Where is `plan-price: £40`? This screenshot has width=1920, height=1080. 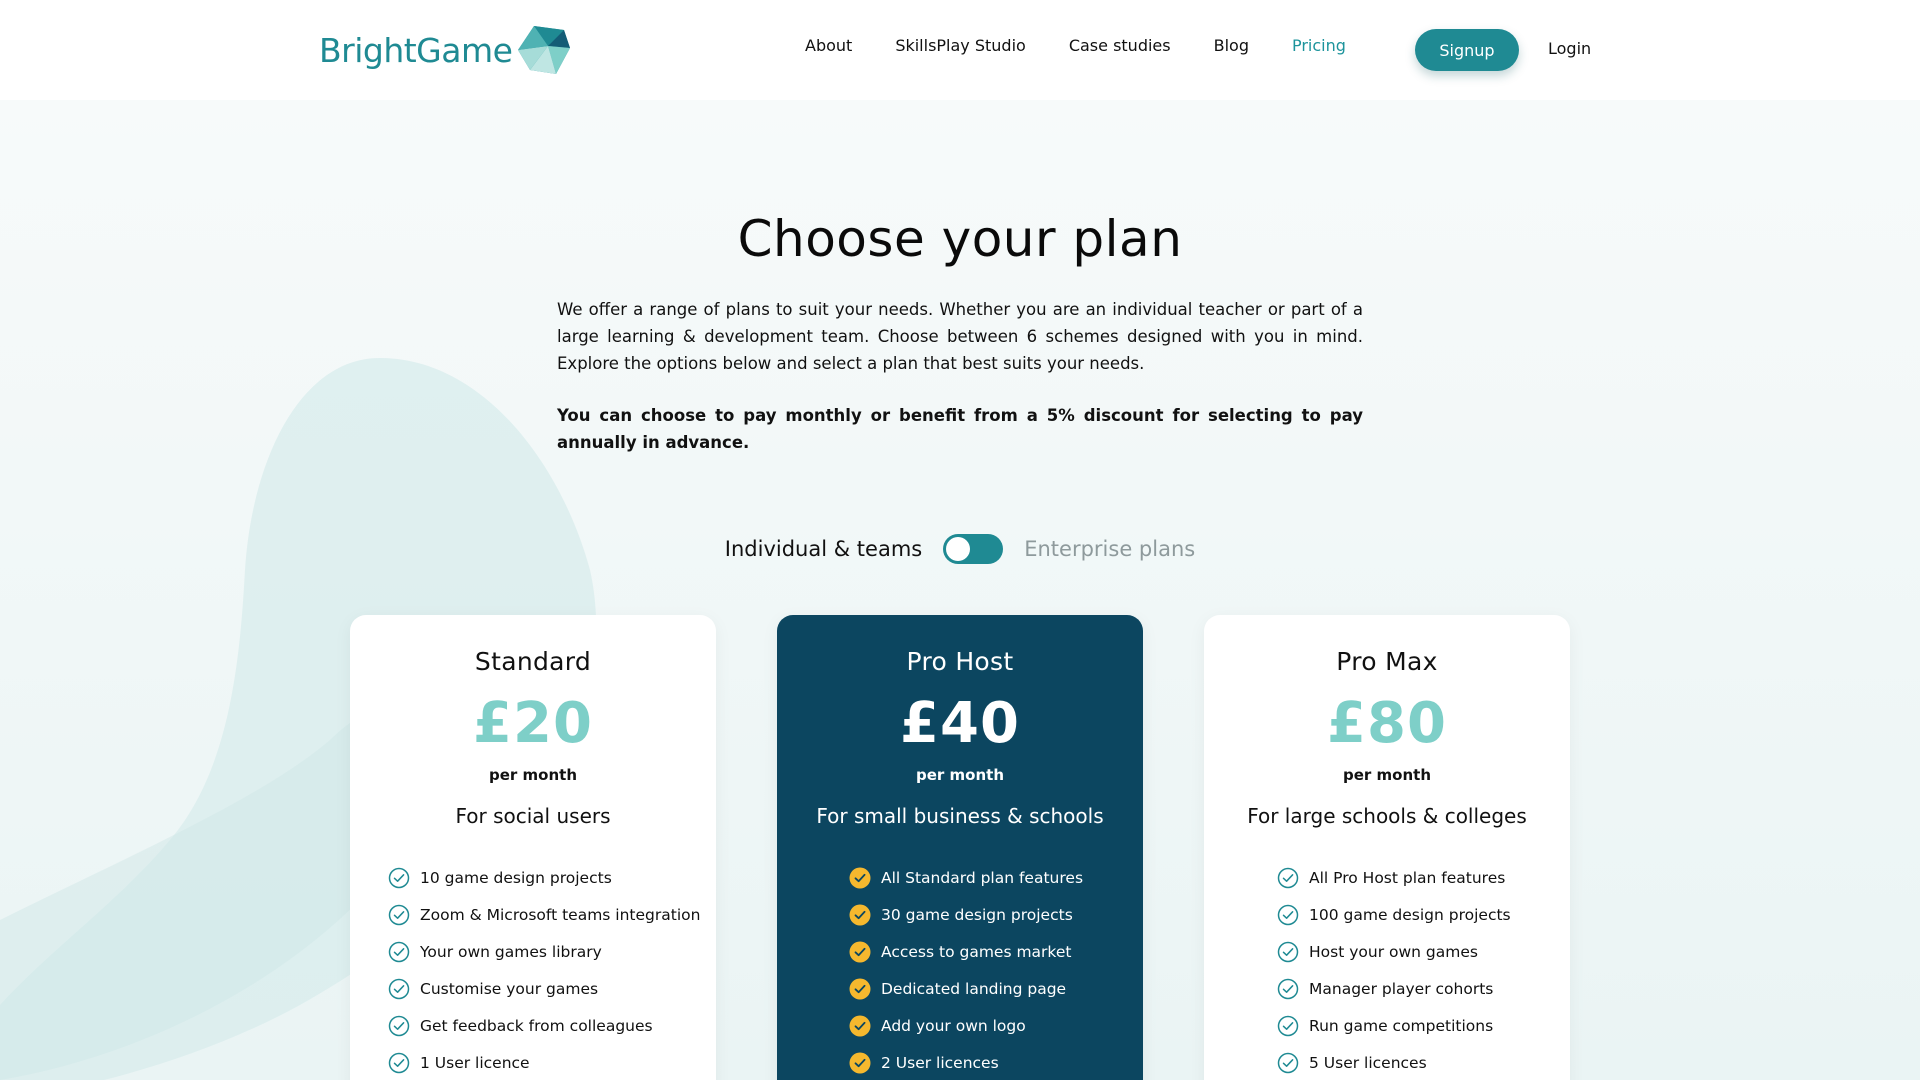 plan-price: £40 is located at coordinates (960, 723).